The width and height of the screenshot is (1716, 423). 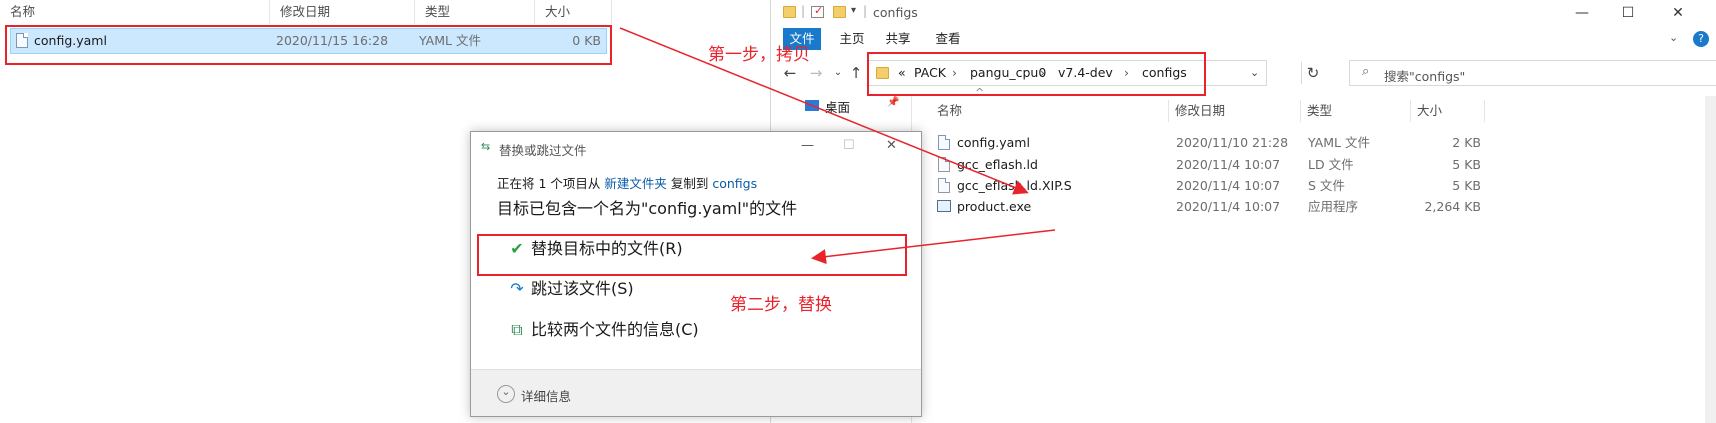 What do you see at coordinates (790, 73) in the screenshot?
I see `back-arrow-icon: ←` at bounding box center [790, 73].